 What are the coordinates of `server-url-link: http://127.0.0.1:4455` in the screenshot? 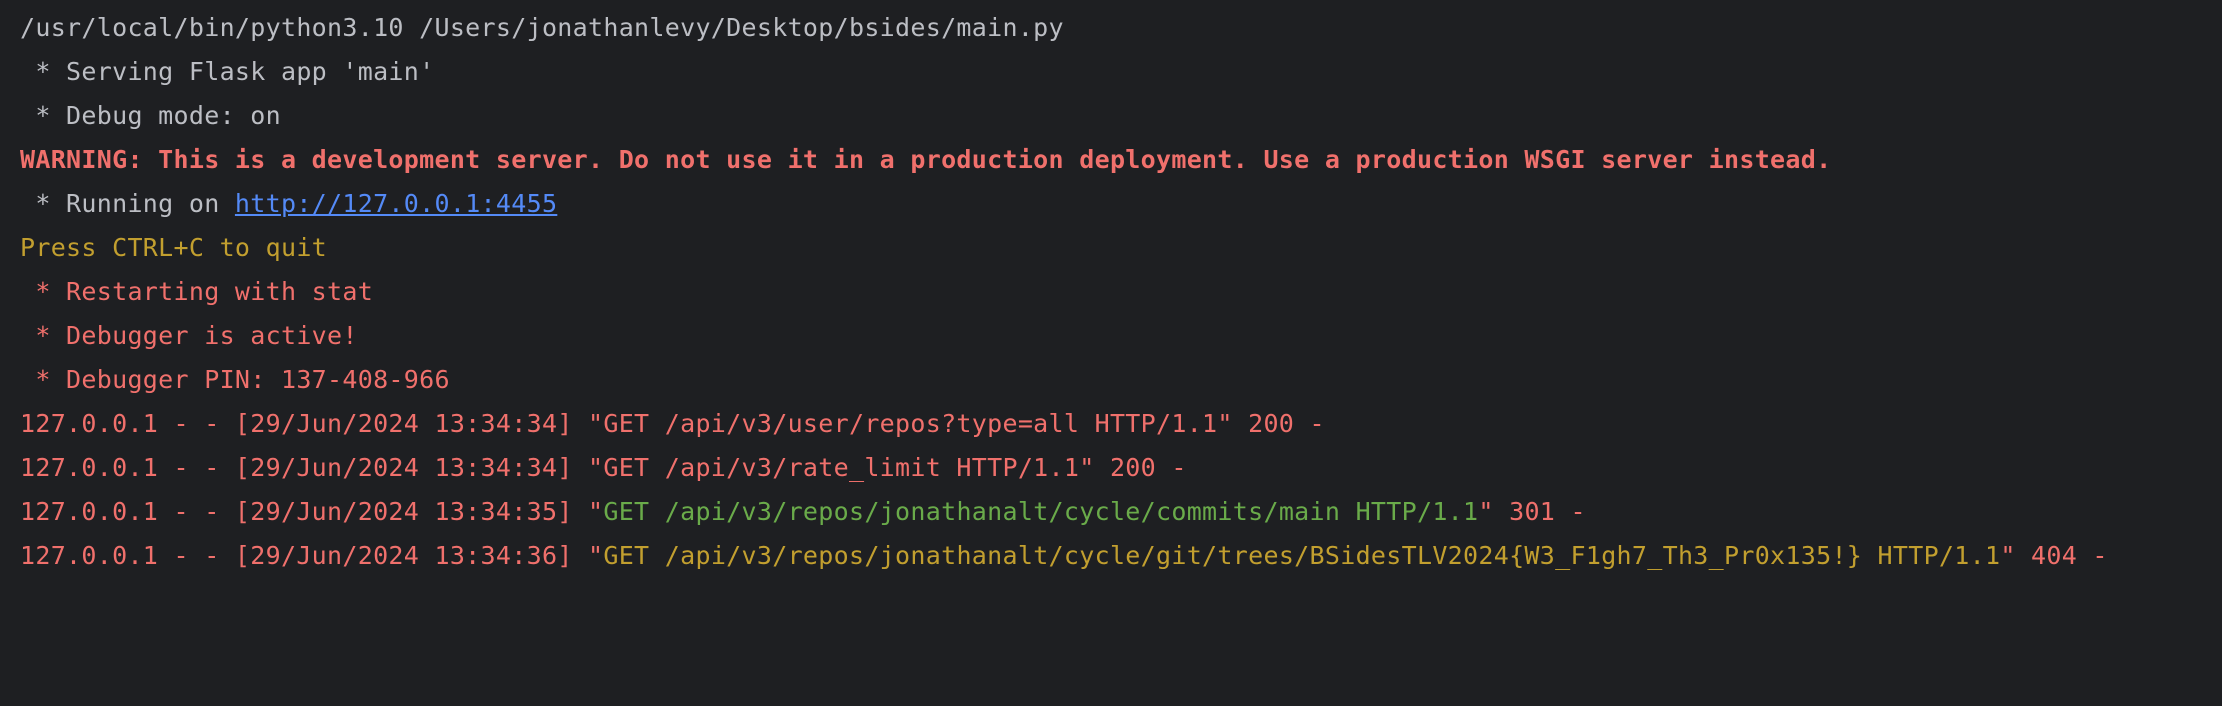 It's located at (396, 203).